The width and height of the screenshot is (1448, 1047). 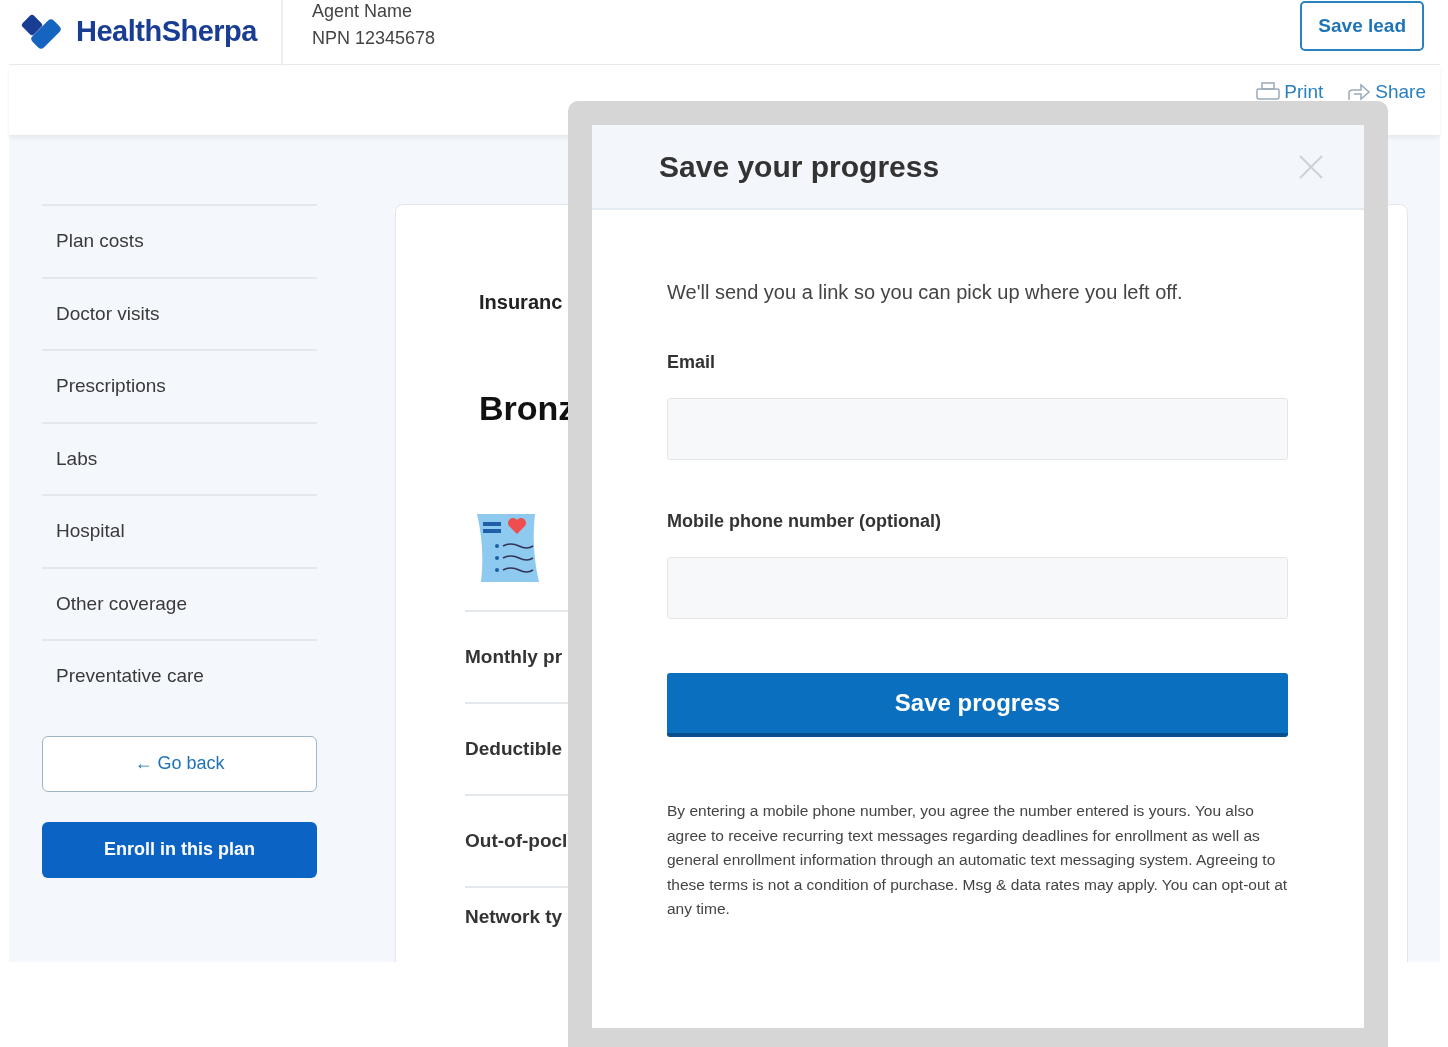 What do you see at coordinates (166, 32) in the screenshot?
I see `logo-text: HealthSherpa` at bounding box center [166, 32].